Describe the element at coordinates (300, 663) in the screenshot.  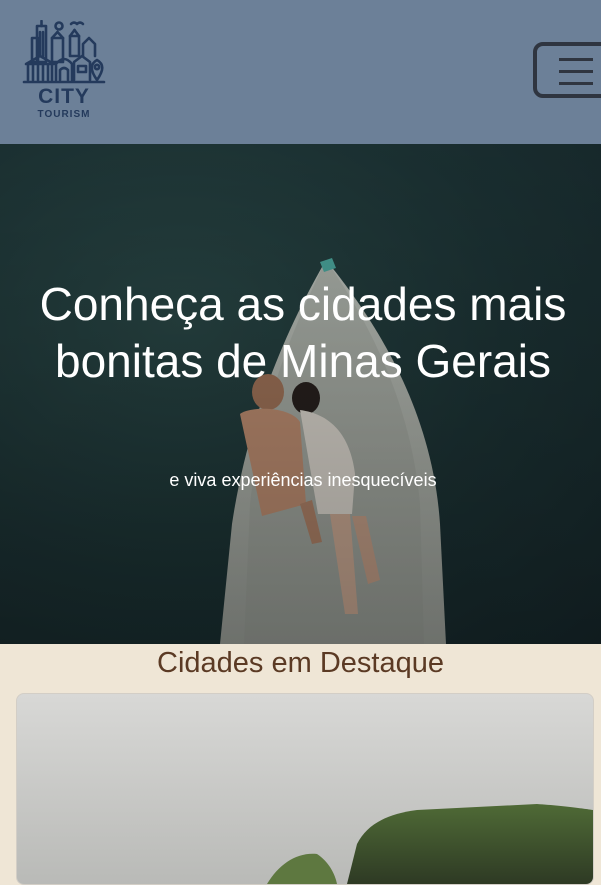
I see `featured-cities-title: Cidades em Destaque` at that location.